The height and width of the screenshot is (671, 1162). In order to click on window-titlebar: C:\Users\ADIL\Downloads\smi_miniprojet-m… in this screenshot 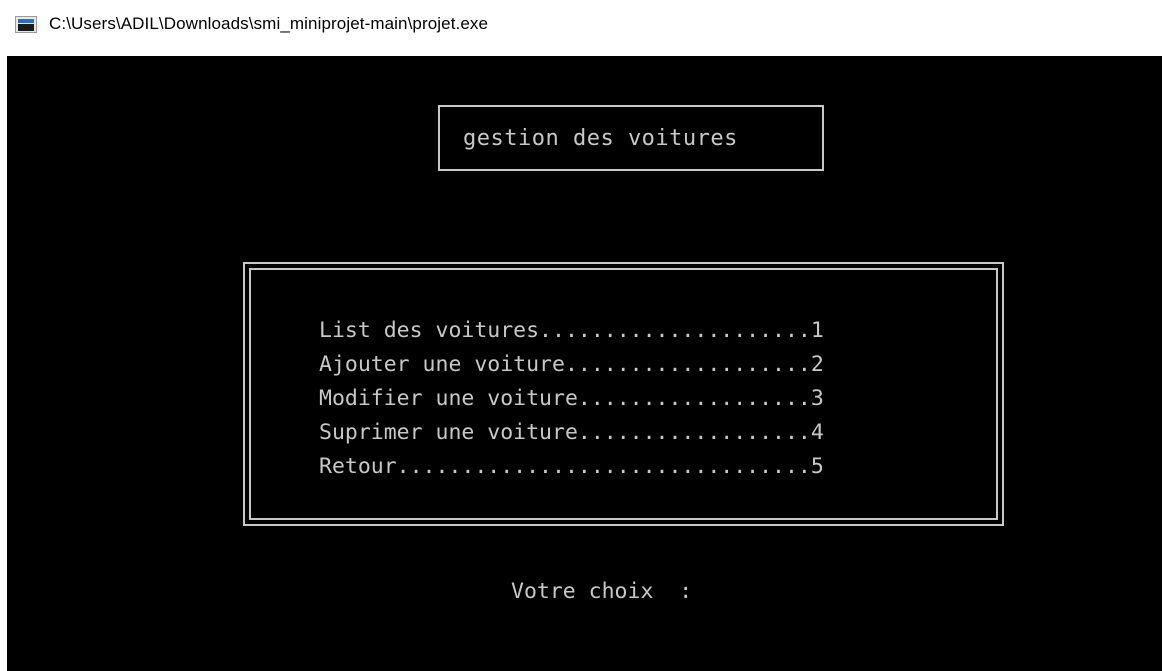, I will do `click(581, 26)`.